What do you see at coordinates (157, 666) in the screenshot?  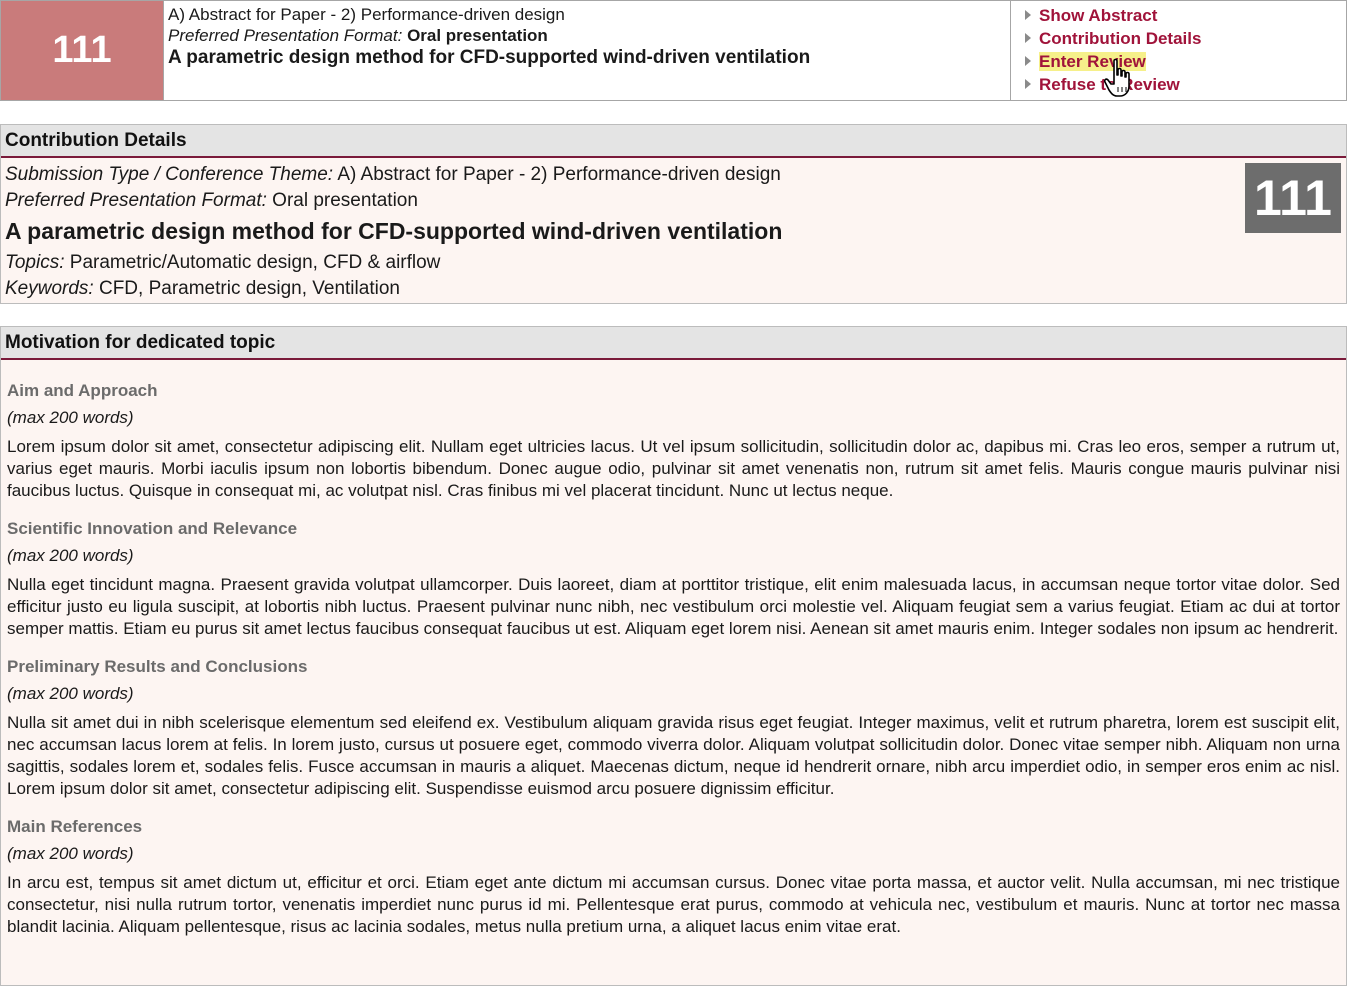 I see `section-title: Preliminary Results and Conclusions` at bounding box center [157, 666].